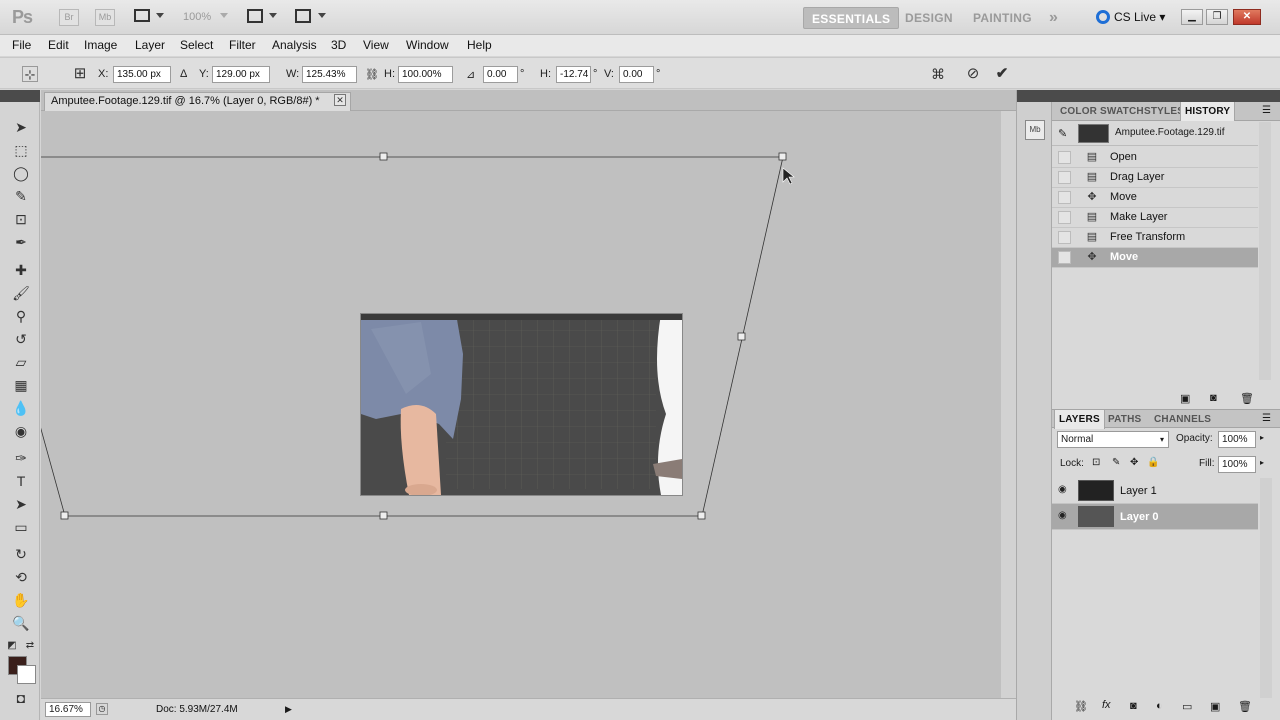  What do you see at coordinates (21, 270) in the screenshot?
I see `healing-brush-tool-icon: ✚` at bounding box center [21, 270].